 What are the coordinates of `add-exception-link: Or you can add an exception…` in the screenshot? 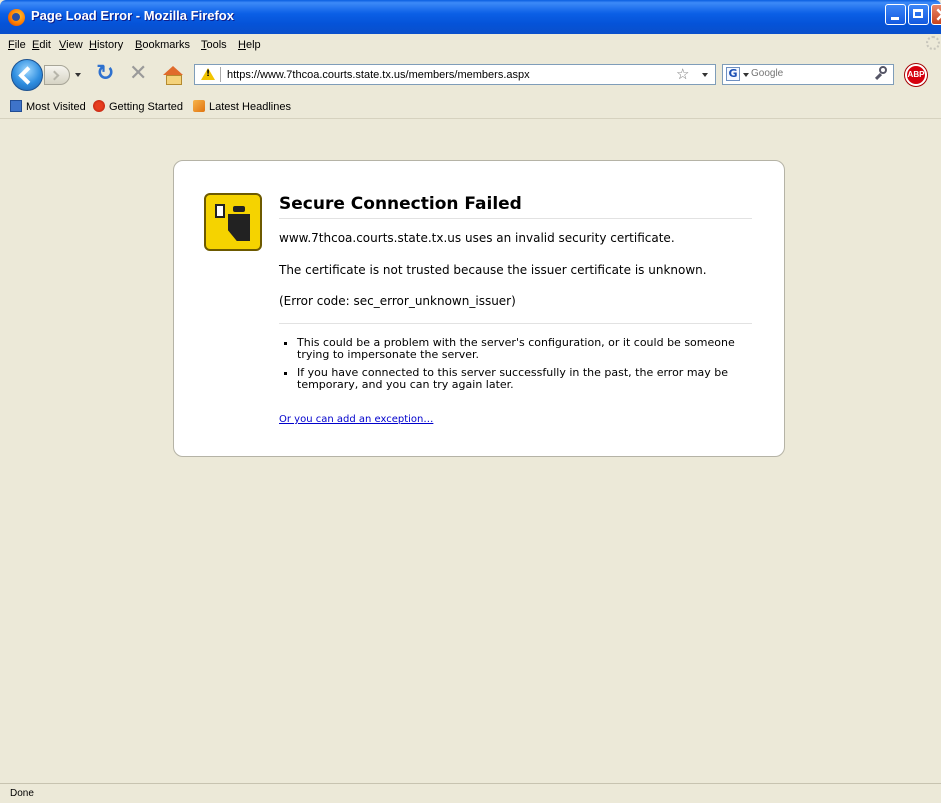 It's located at (356, 419).